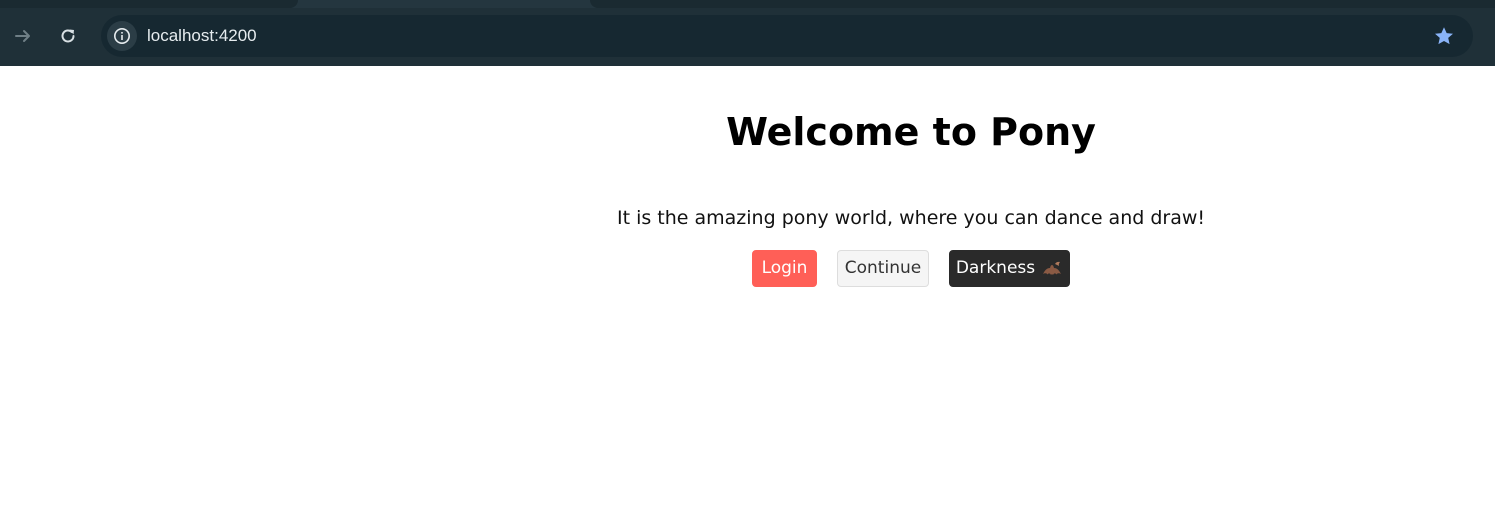 This screenshot has width=1495, height=522. I want to click on browser-chrome: localhost:4200, so click(747, 33).